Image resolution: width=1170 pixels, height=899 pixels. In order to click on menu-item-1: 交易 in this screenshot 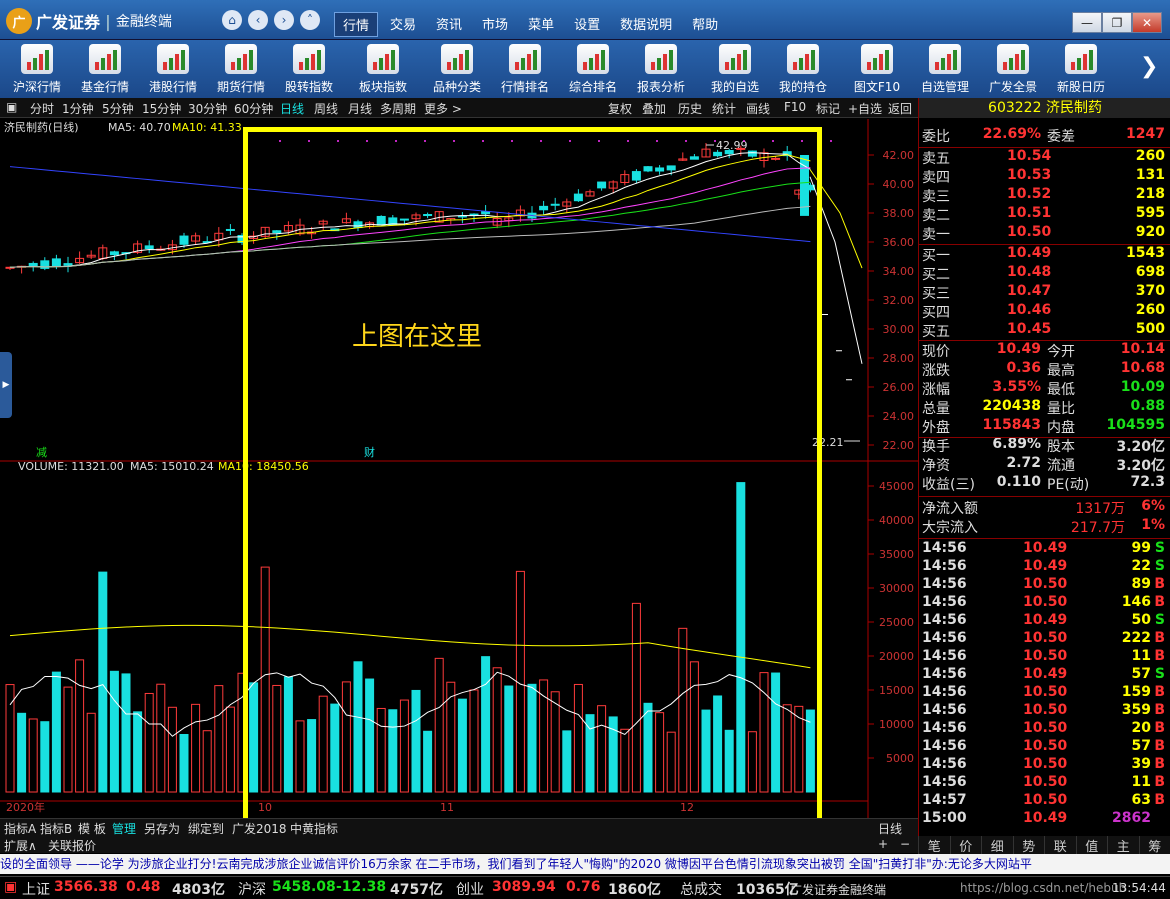, I will do `click(403, 24)`.